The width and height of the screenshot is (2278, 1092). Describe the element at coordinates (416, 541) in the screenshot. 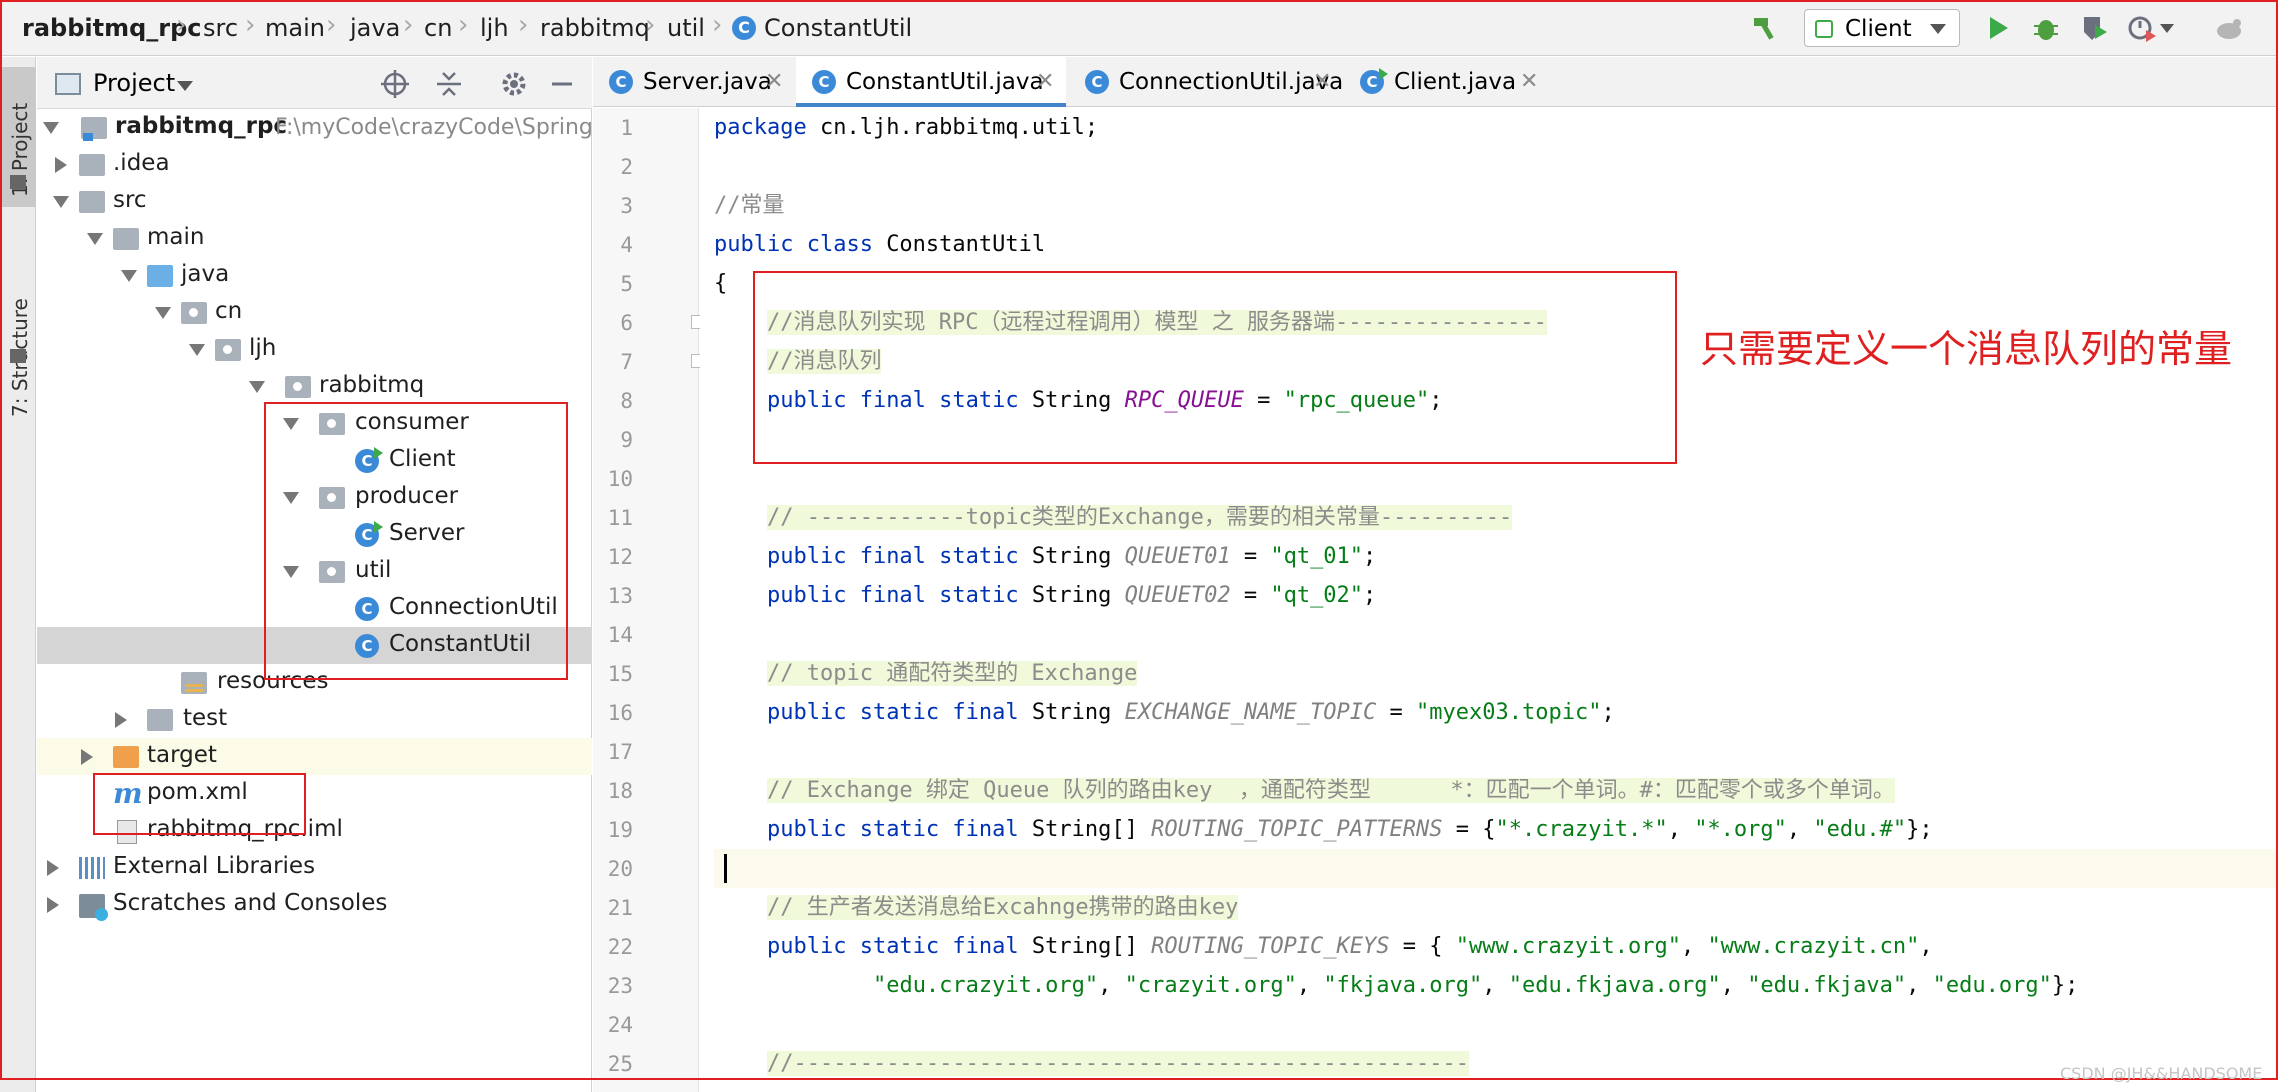

I see `packages-highlight-box` at that location.